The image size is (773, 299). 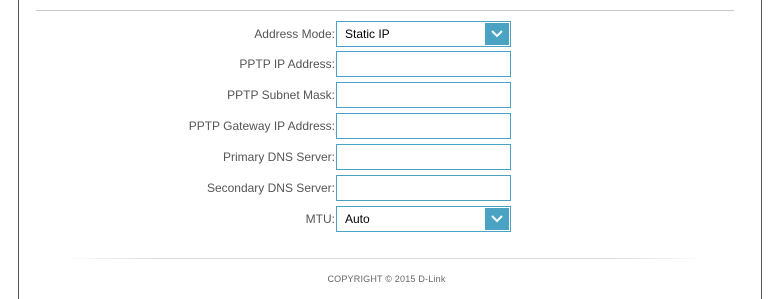 I want to click on secondary-dns-server-label: Secondary DNS Server:, so click(x=270, y=188).